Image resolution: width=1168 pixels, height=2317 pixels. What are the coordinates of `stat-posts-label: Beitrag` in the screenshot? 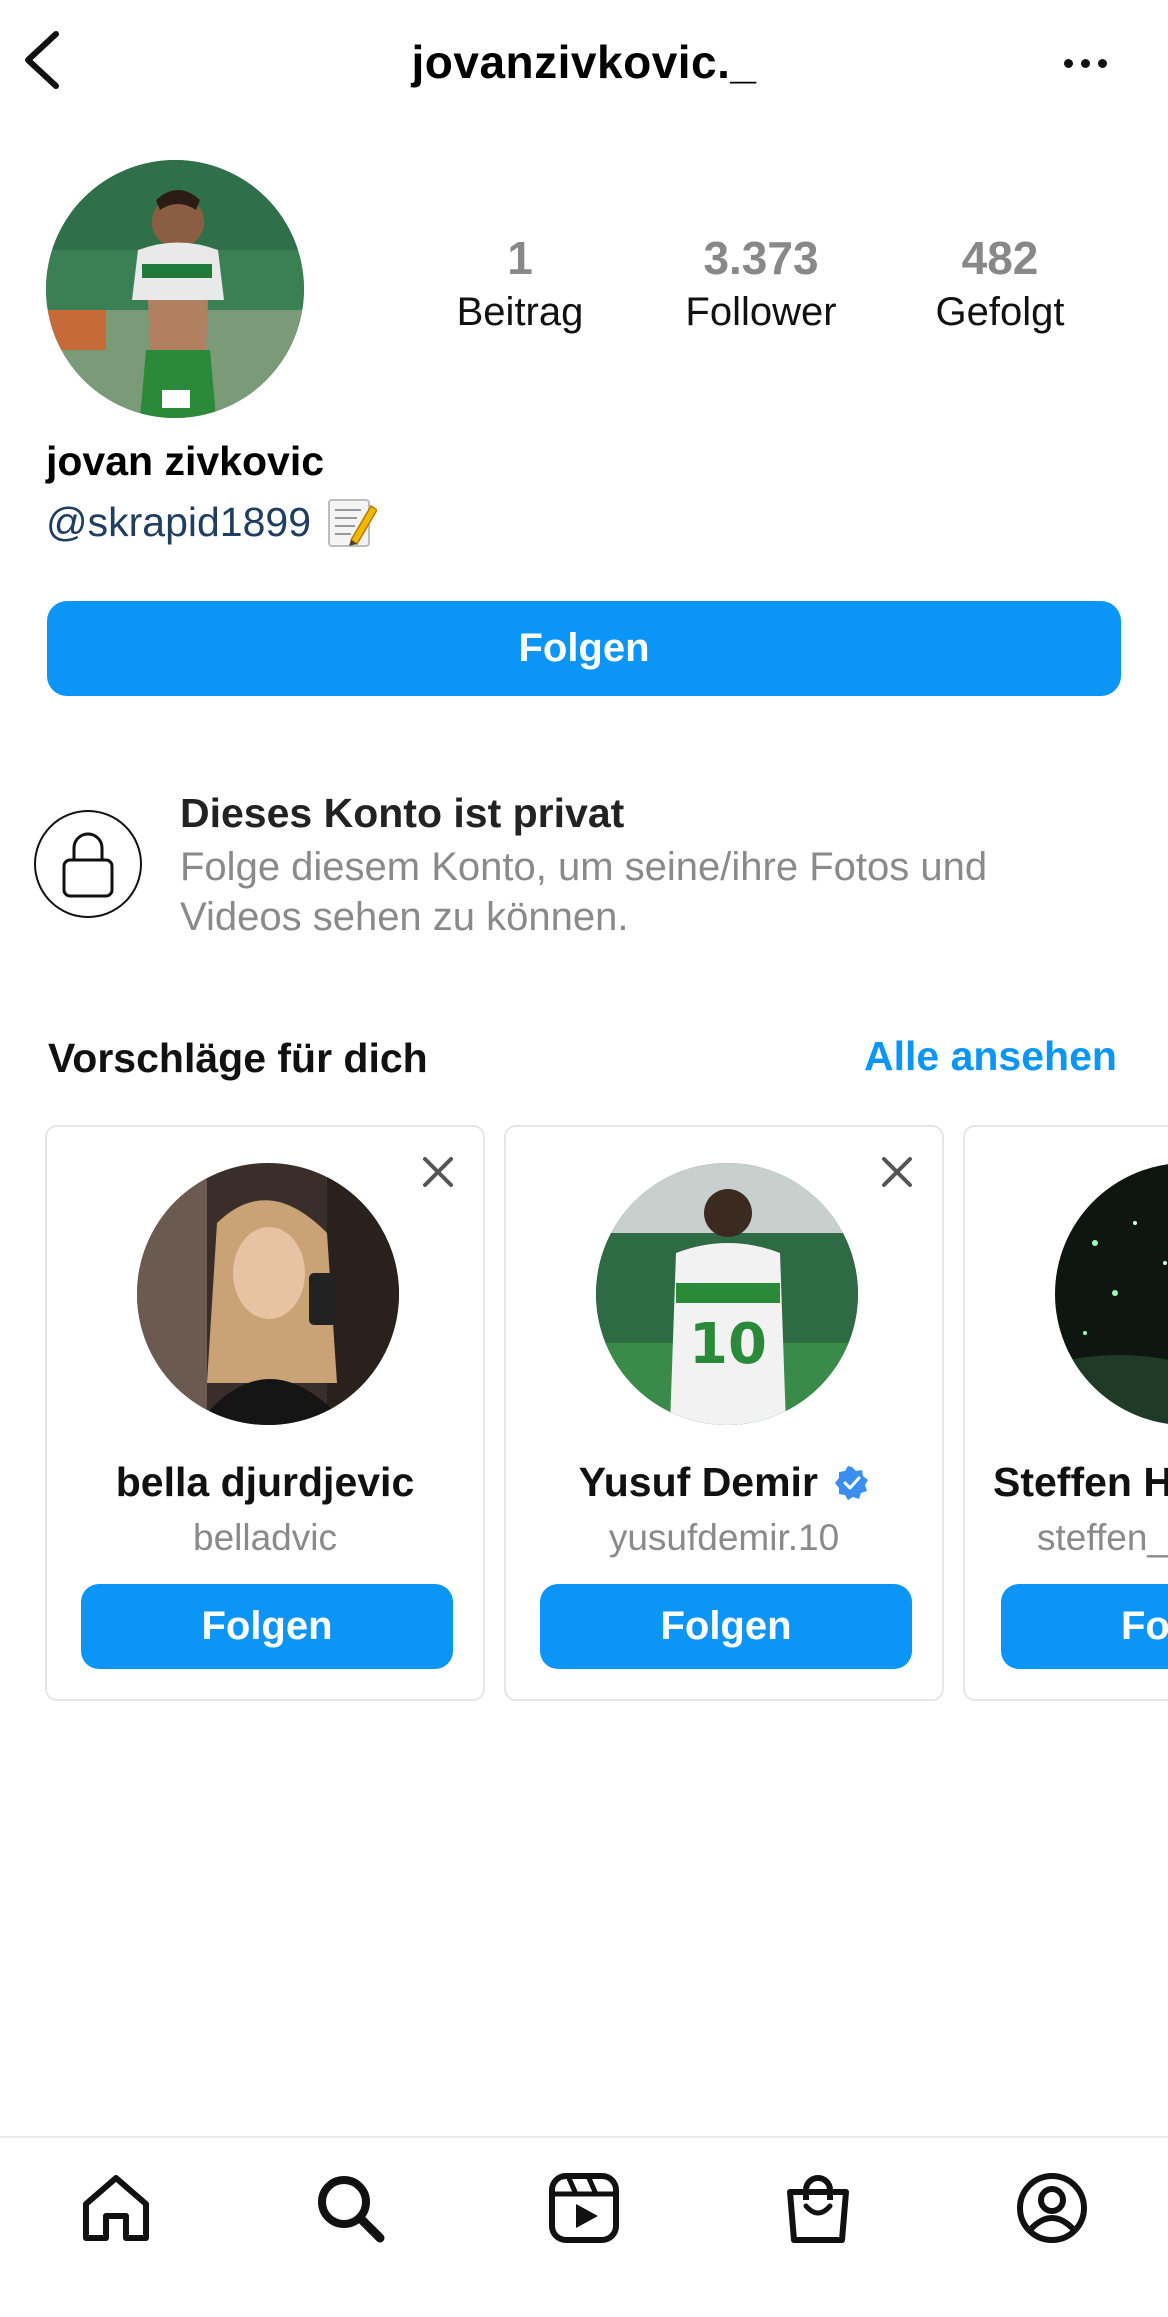 It's located at (520, 312).